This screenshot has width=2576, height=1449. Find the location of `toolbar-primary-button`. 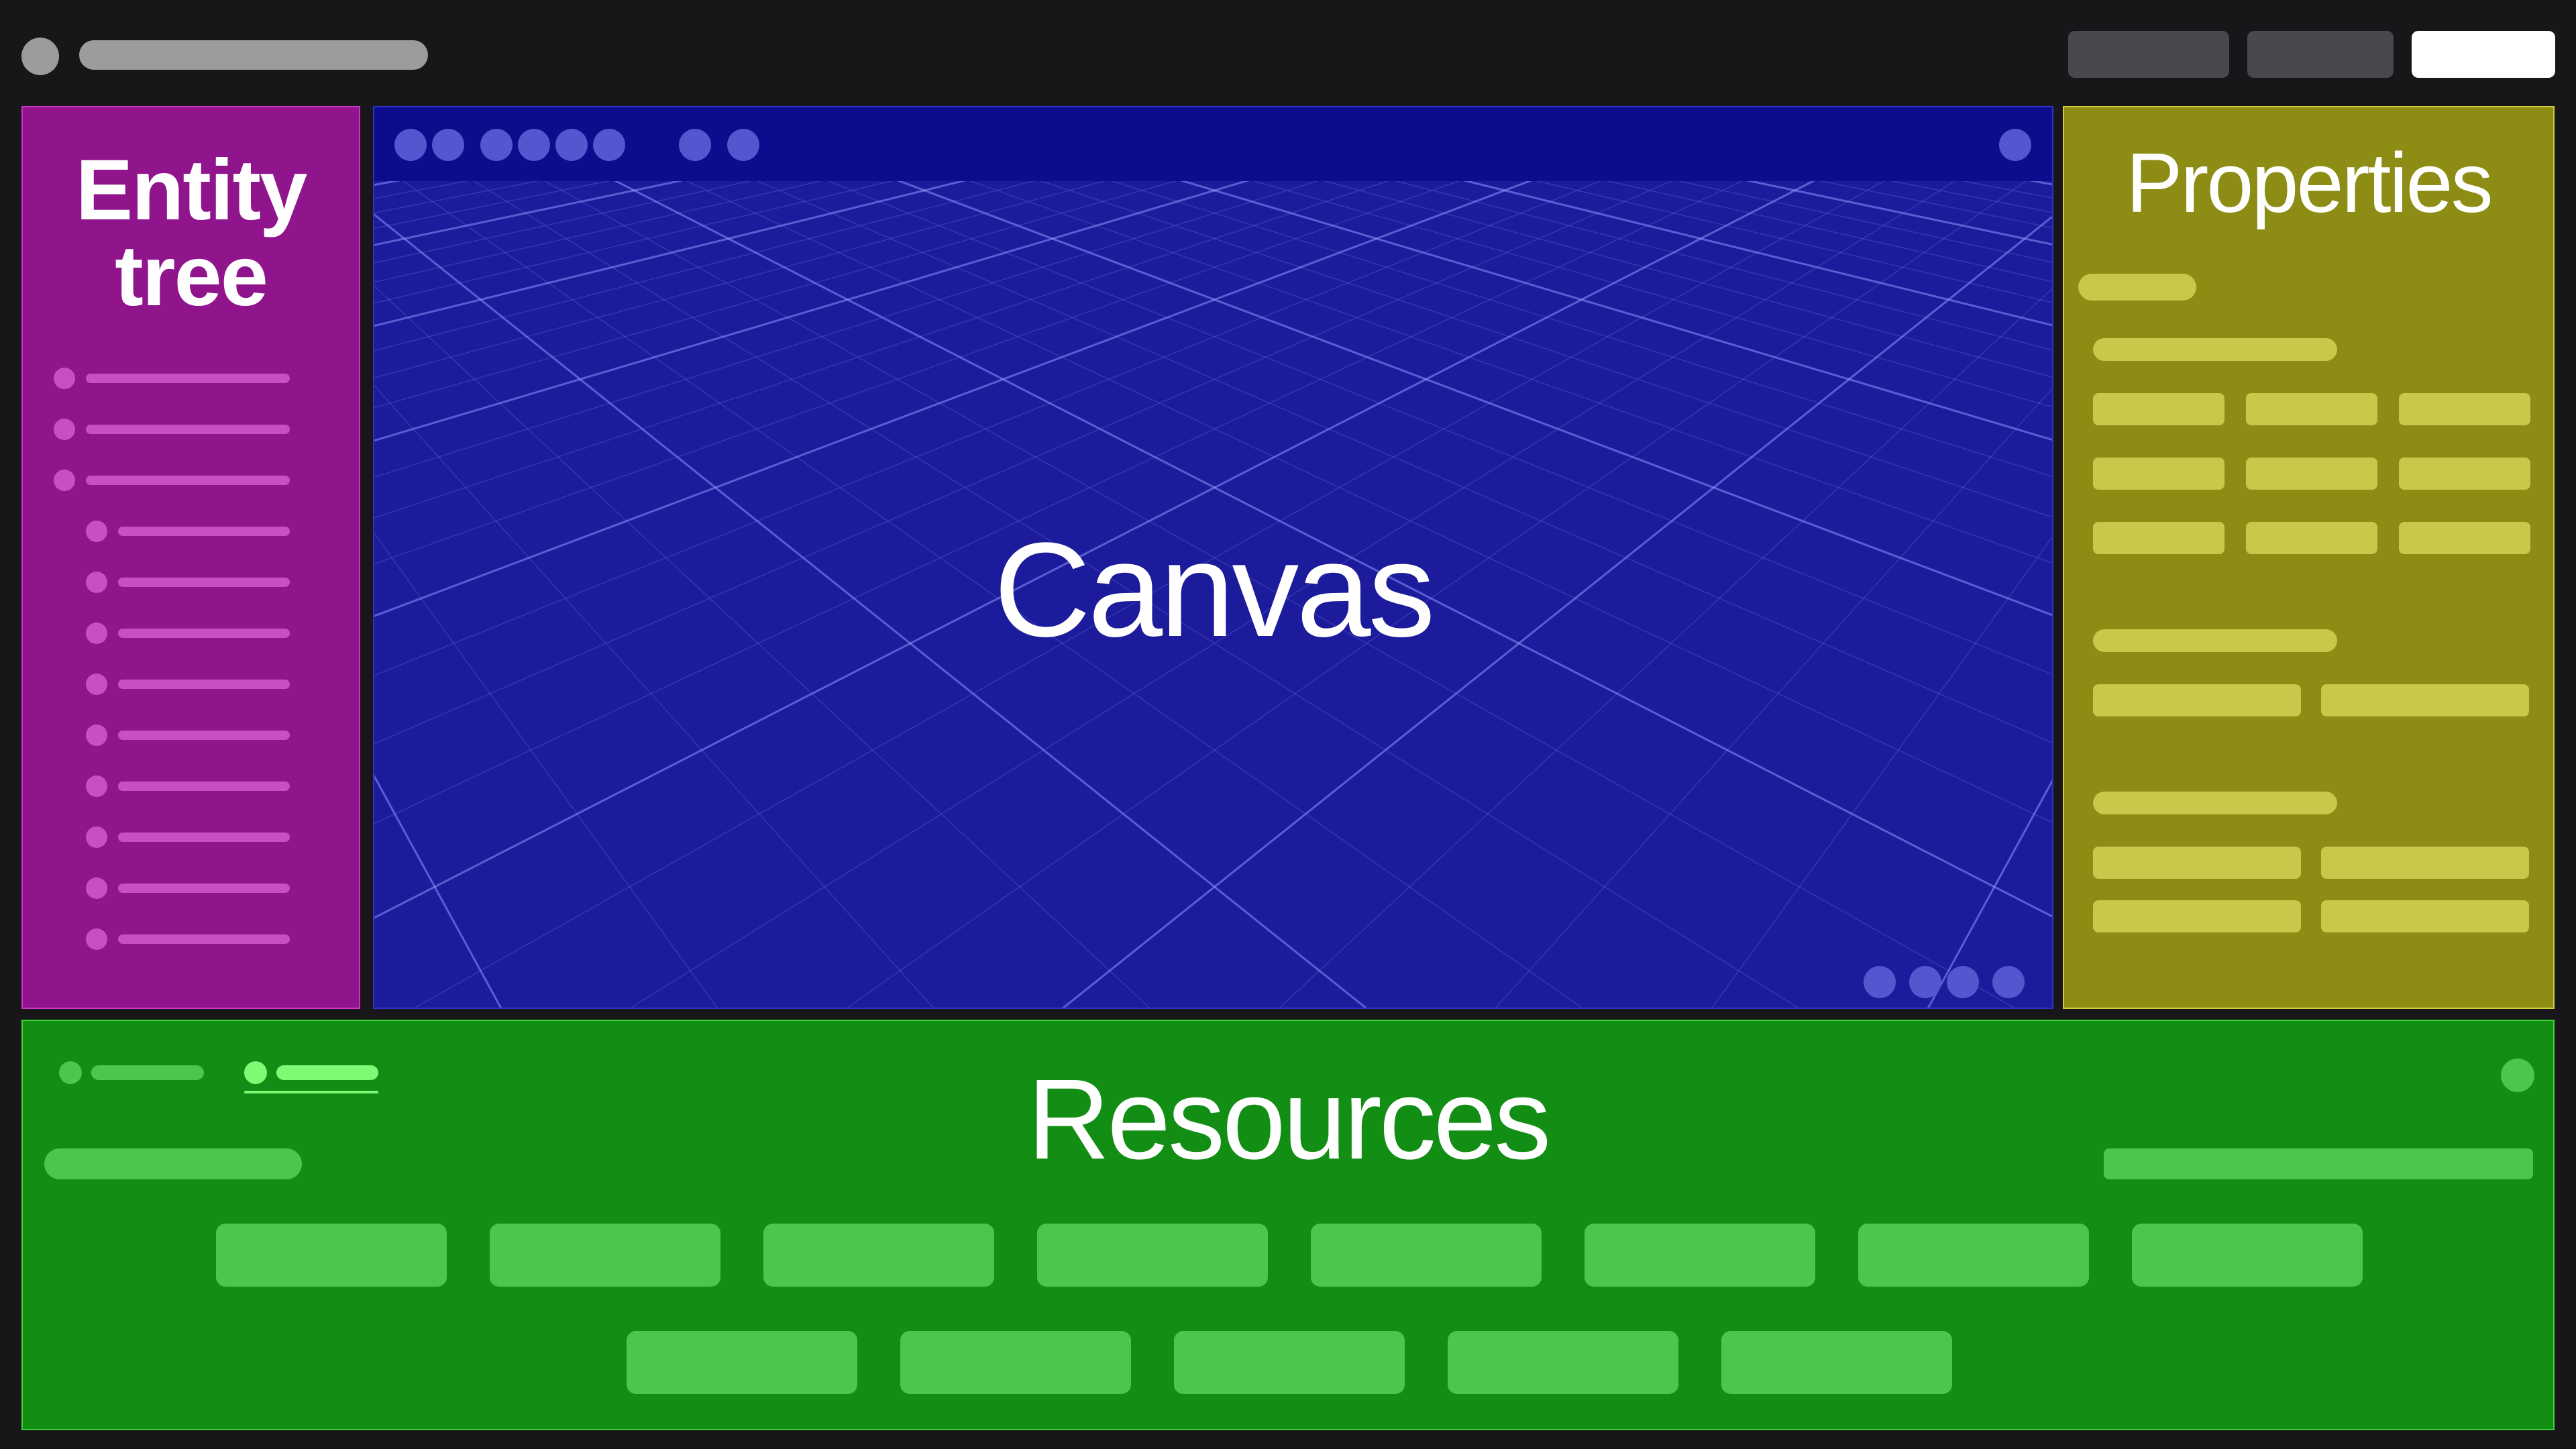

toolbar-primary-button is located at coordinates (2483, 54).